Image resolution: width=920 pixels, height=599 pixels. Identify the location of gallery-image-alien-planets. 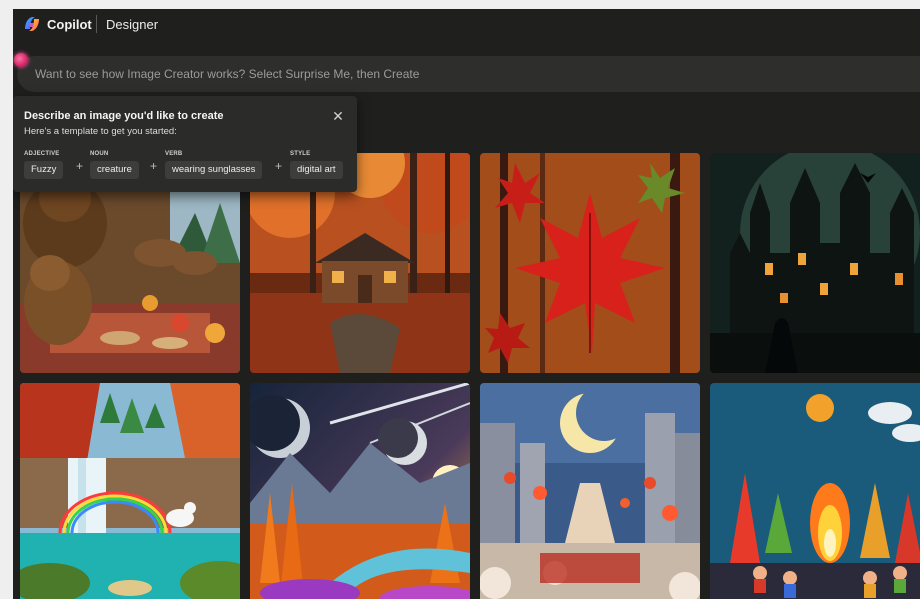
(360, 491).